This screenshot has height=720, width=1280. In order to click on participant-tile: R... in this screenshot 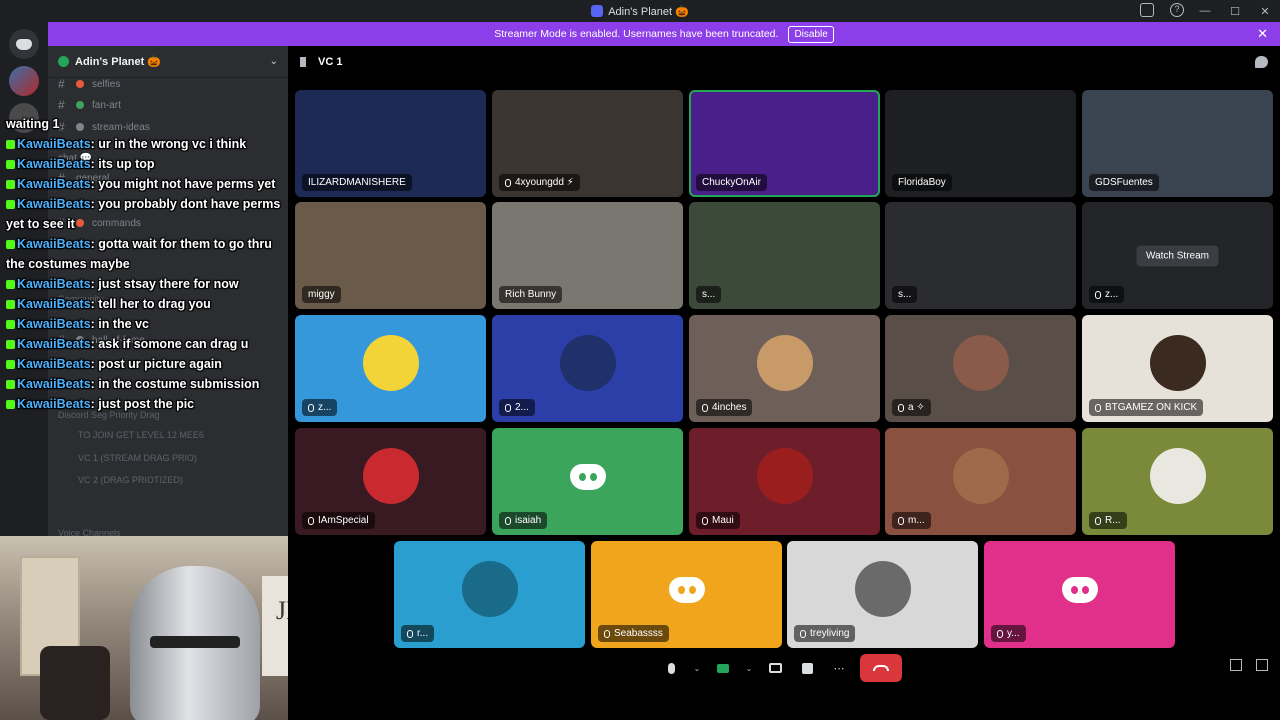, I will do `click(1177, 481)`.